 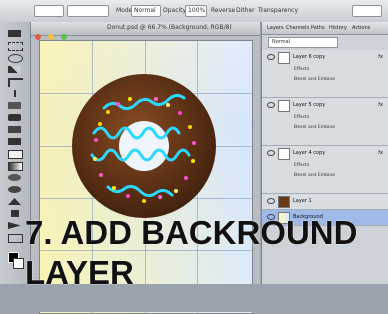 What do you see at coordinates (49, 11) in the screenshot?
I see `gradient-preview-swatch` at bounding box center [49, 11].